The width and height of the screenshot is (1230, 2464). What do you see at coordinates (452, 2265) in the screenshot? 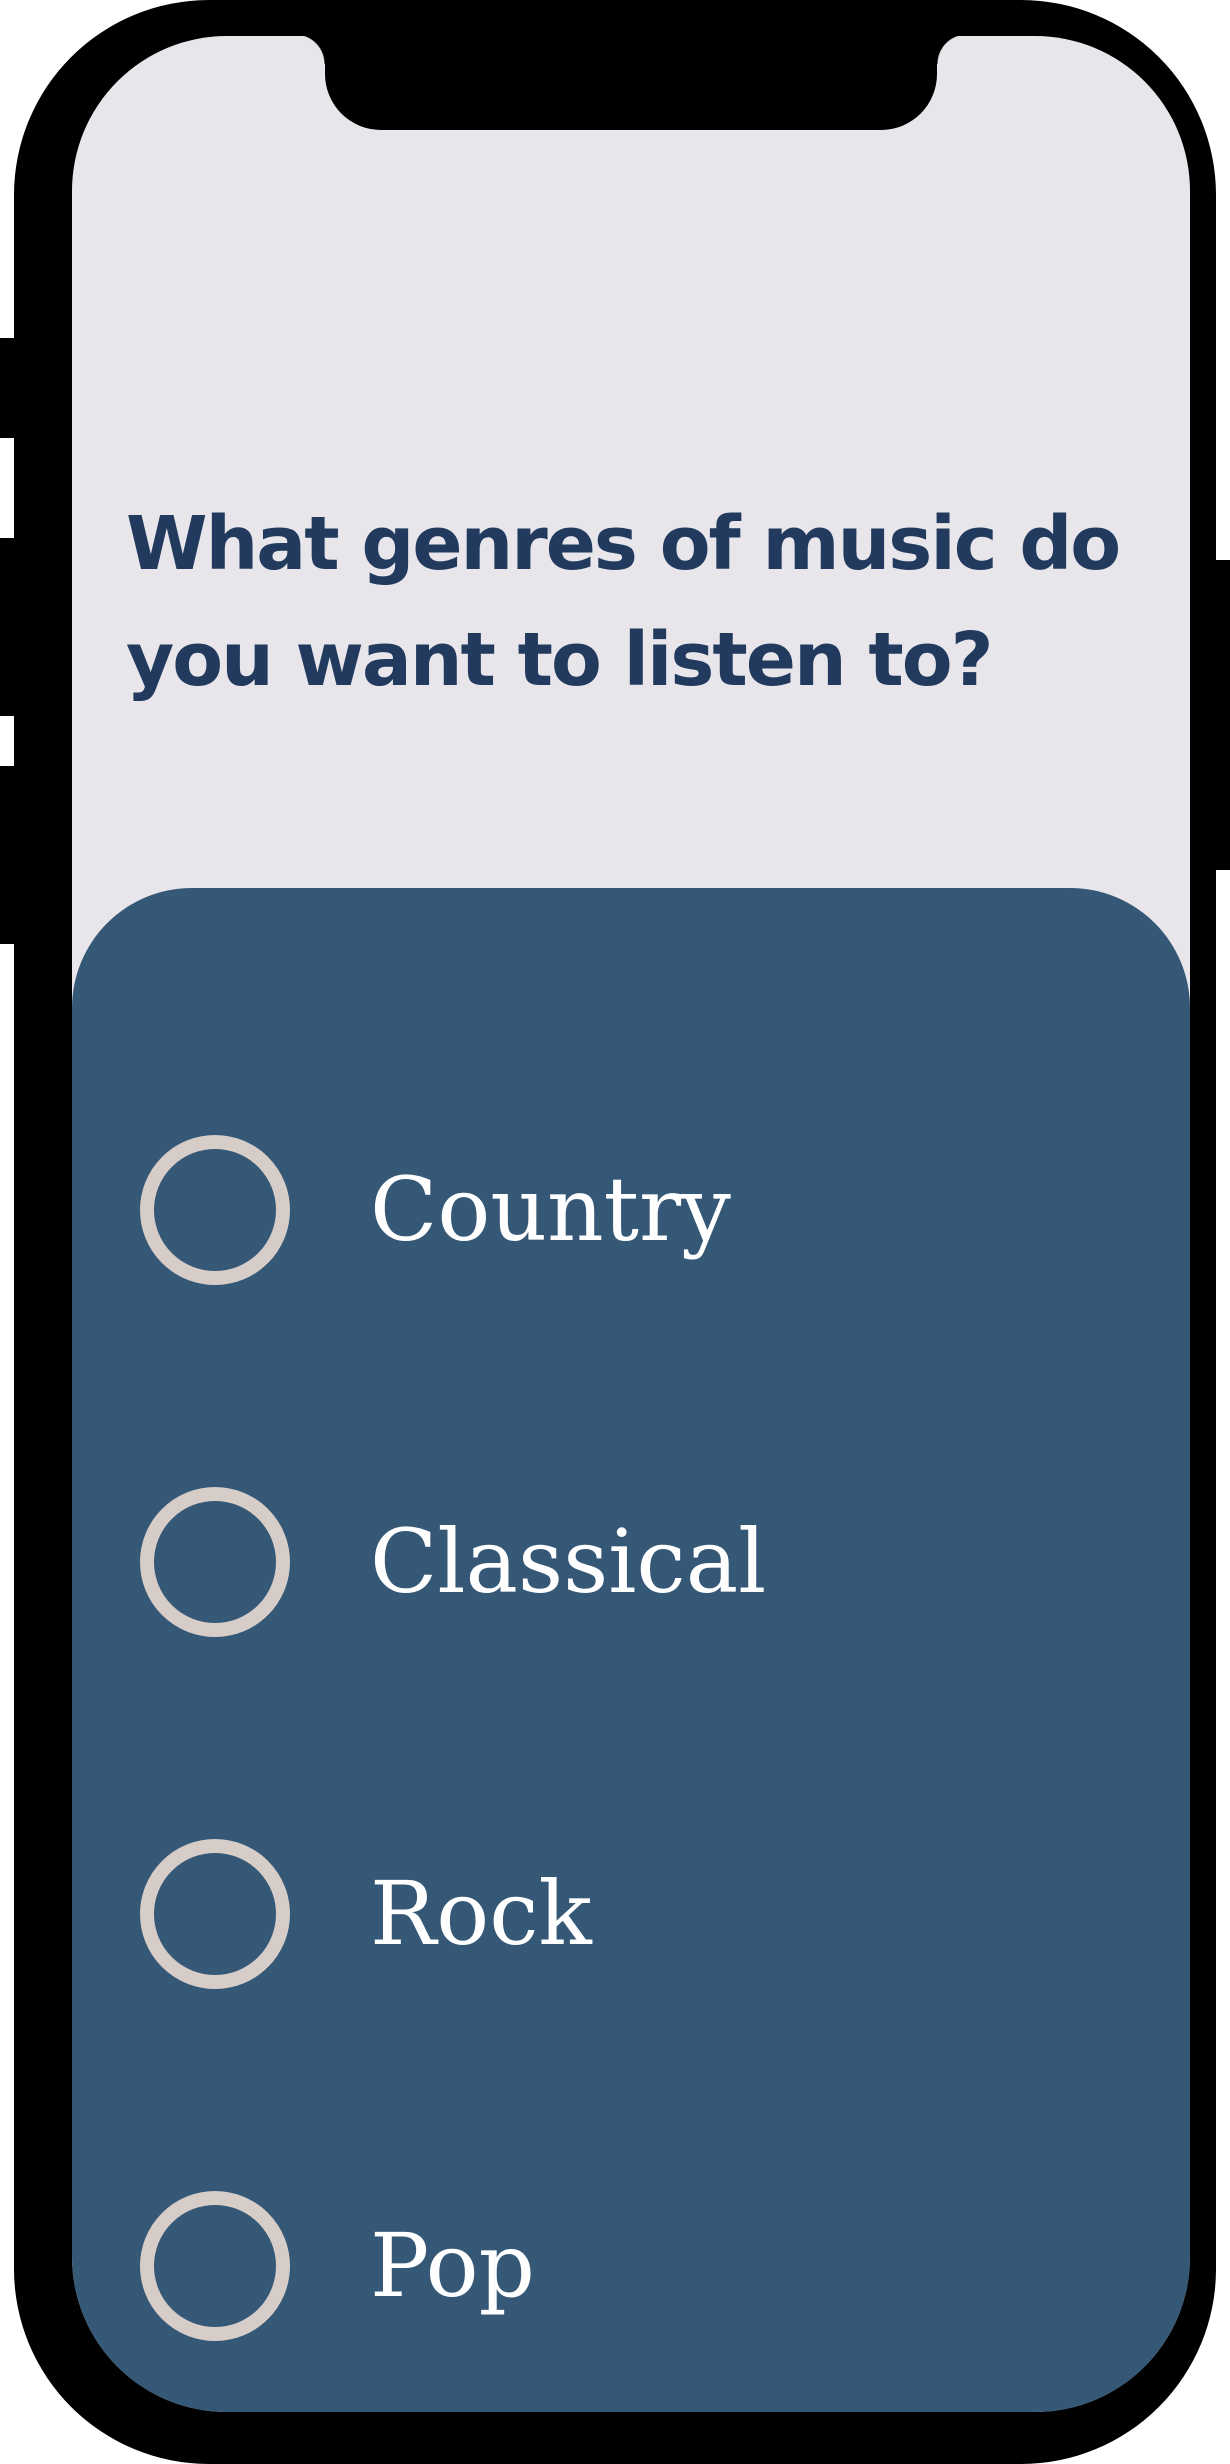
I see `option-label: Pop` at bounding box center [452, 2265].